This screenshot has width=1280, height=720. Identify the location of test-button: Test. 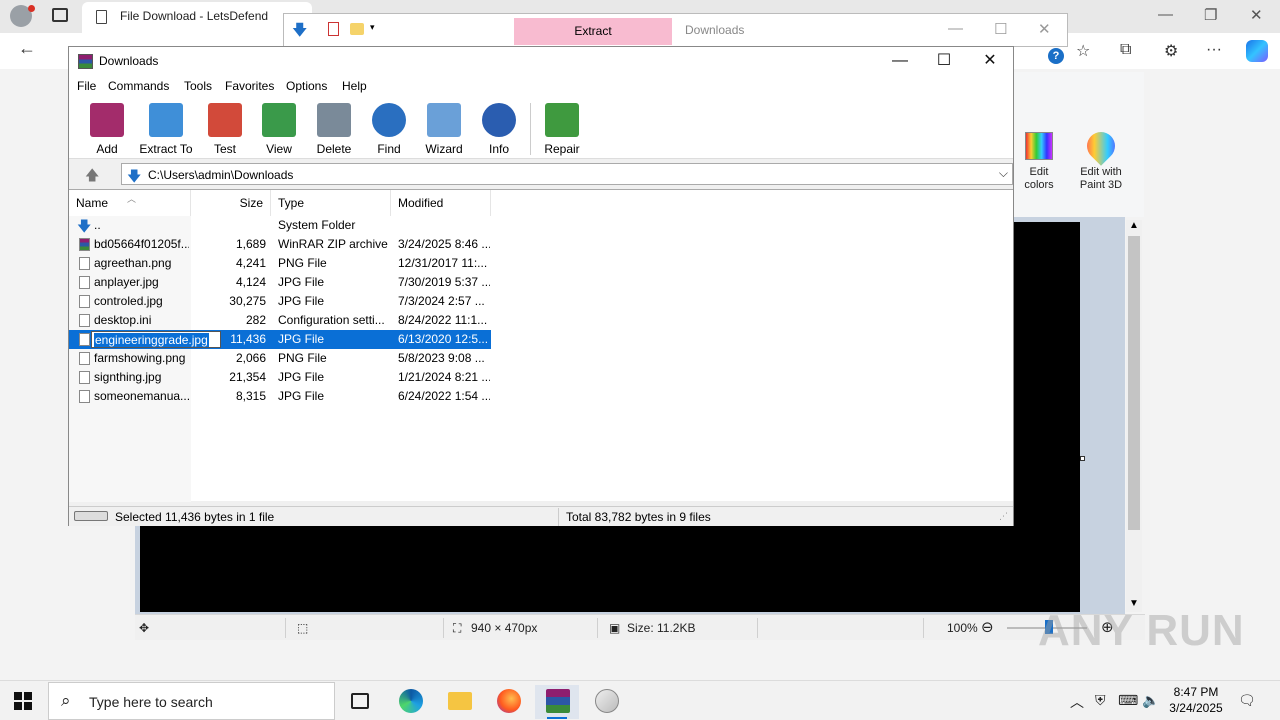
(225, 129).